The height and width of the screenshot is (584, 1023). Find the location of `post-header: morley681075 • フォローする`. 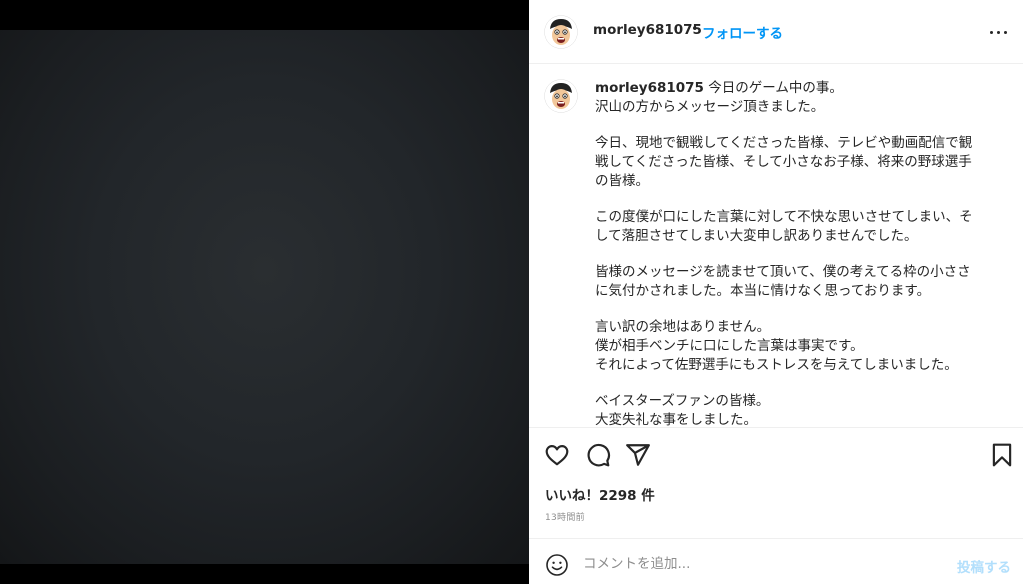

post-header: morley681075 • フォローする is located at coordinates (776, 32).